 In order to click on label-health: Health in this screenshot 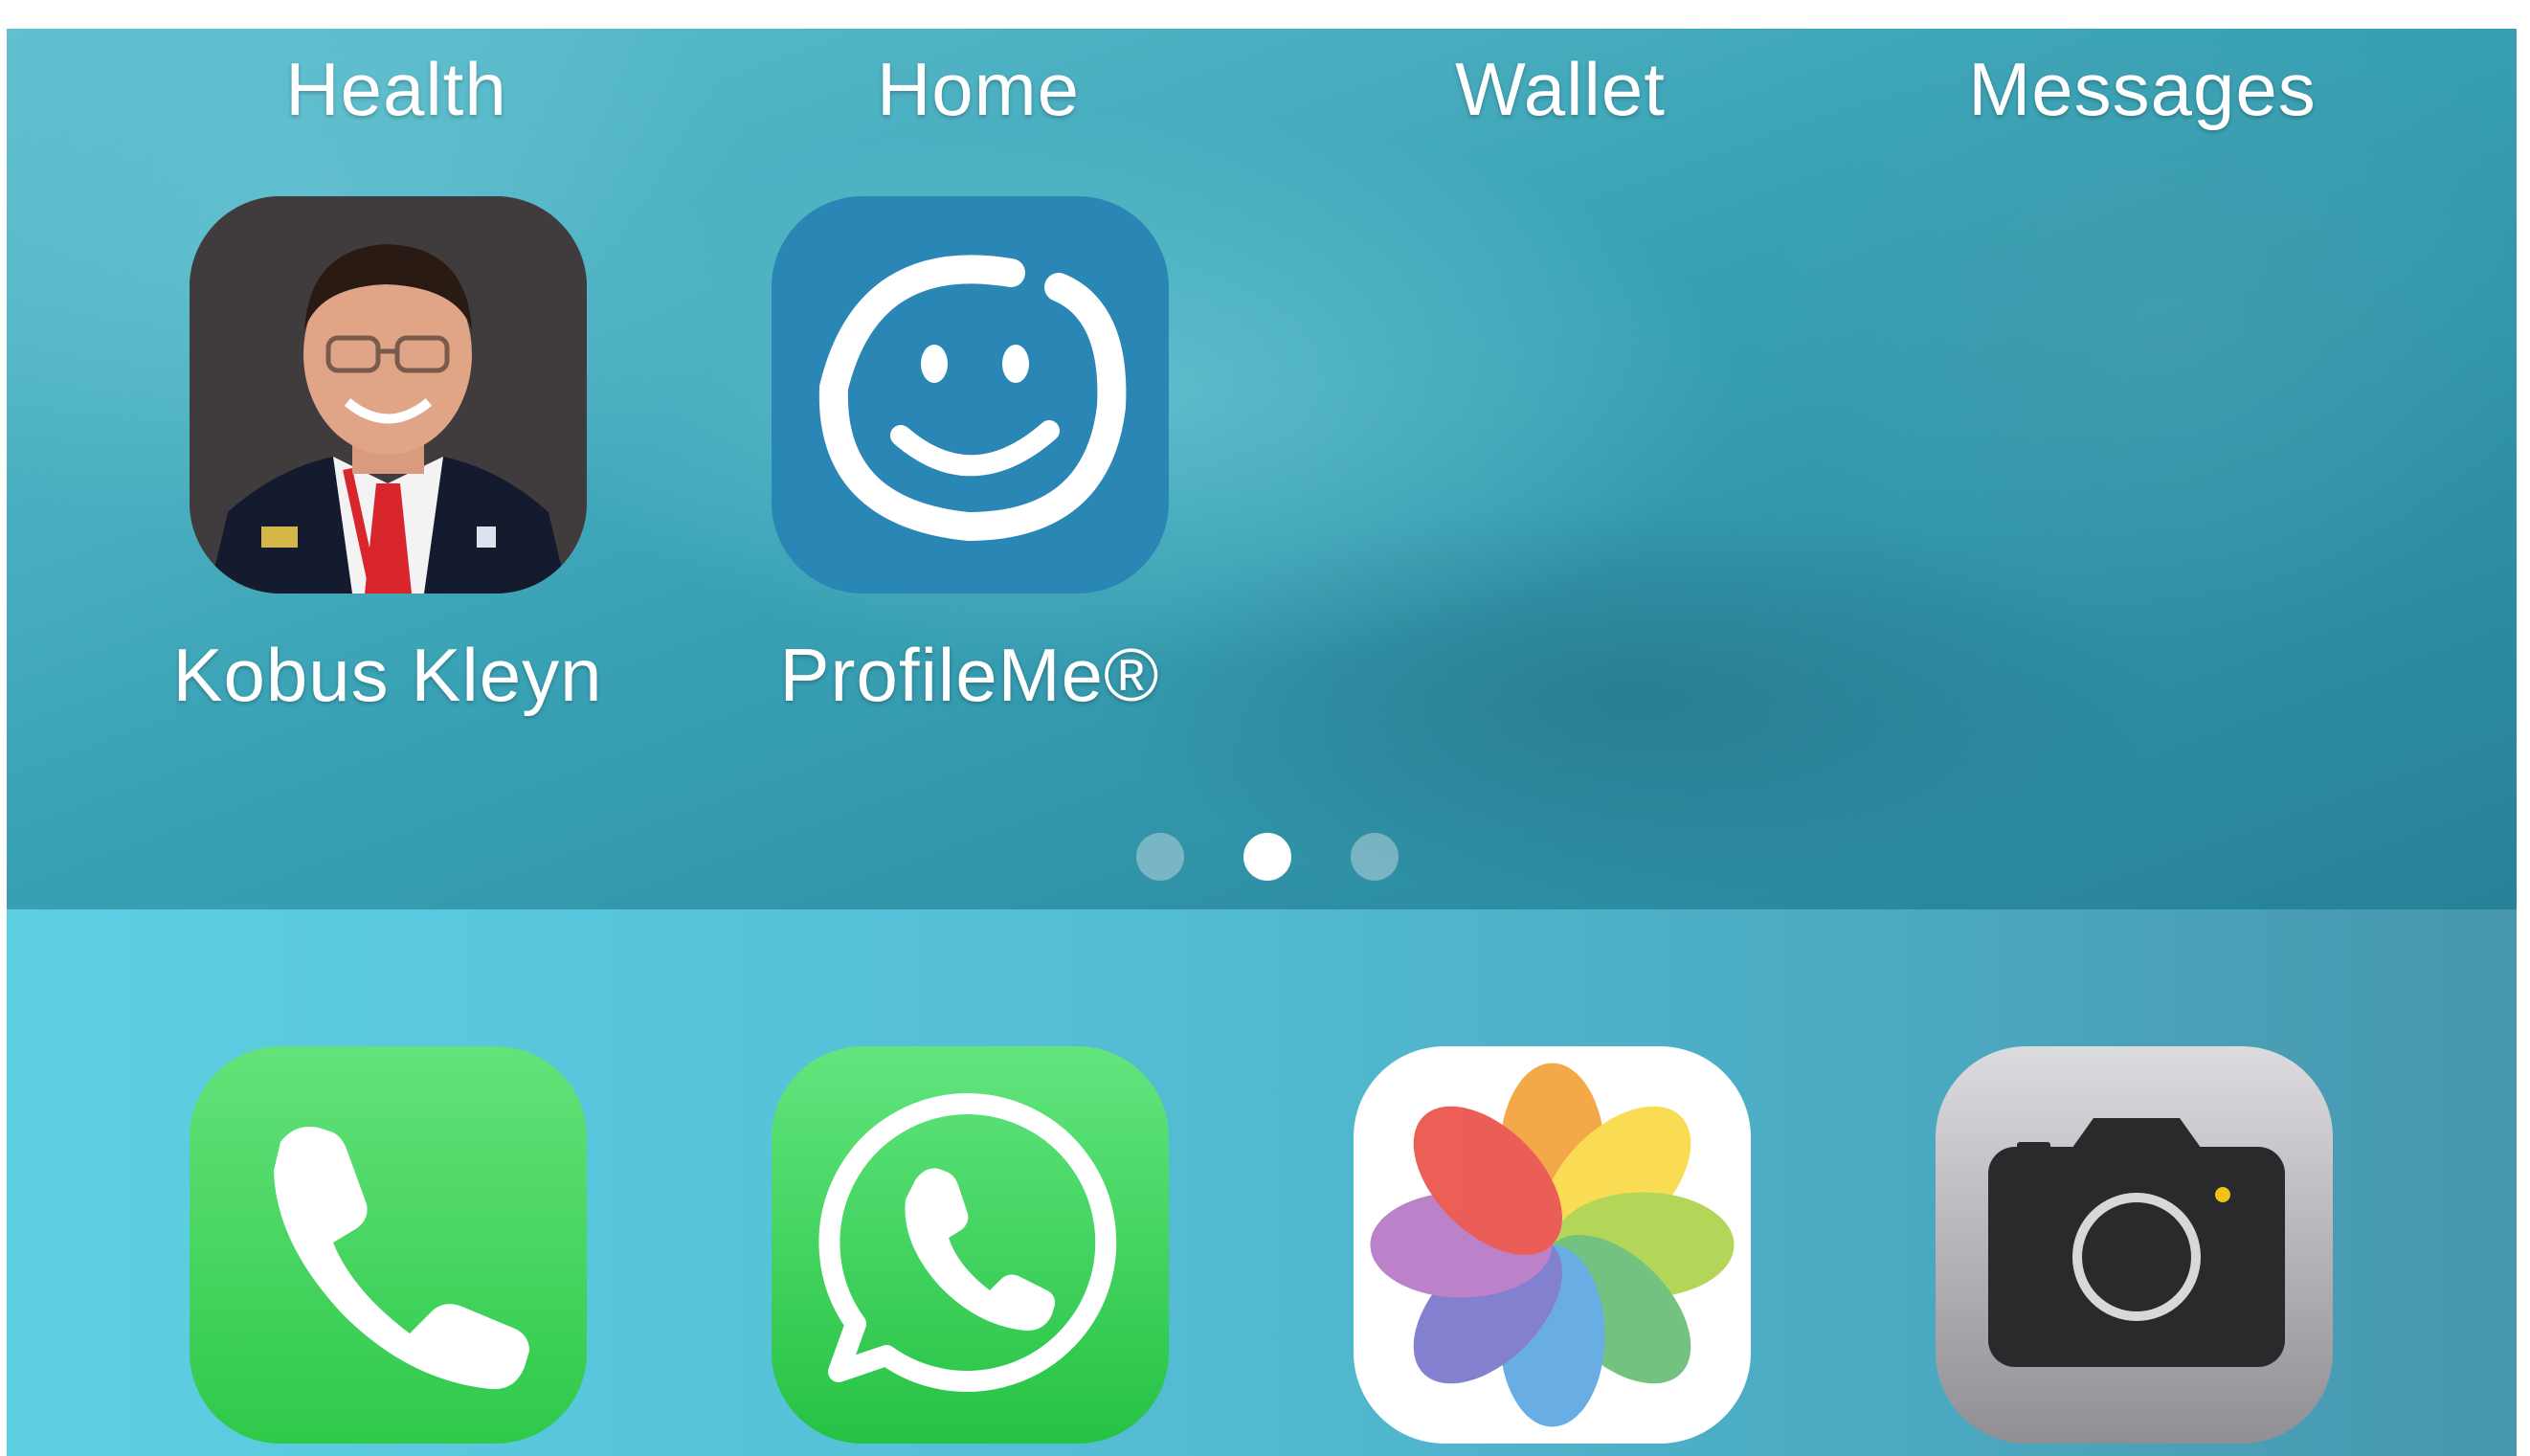, I will do `click(396, 90)`.